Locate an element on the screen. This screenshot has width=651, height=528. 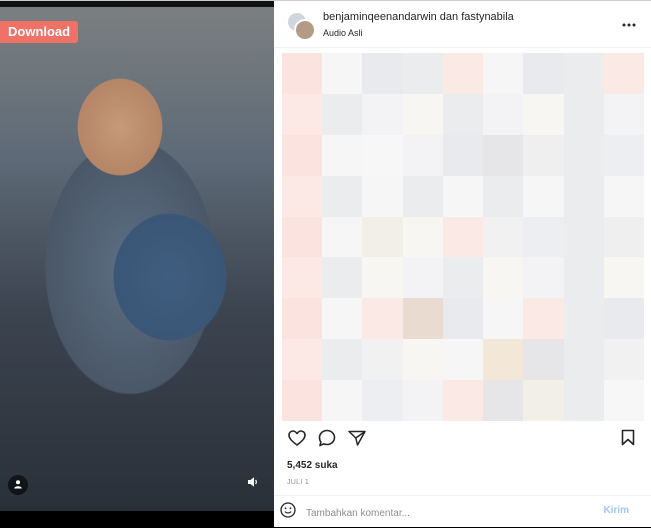
download-button: Download is located at coordinates (39, 32).